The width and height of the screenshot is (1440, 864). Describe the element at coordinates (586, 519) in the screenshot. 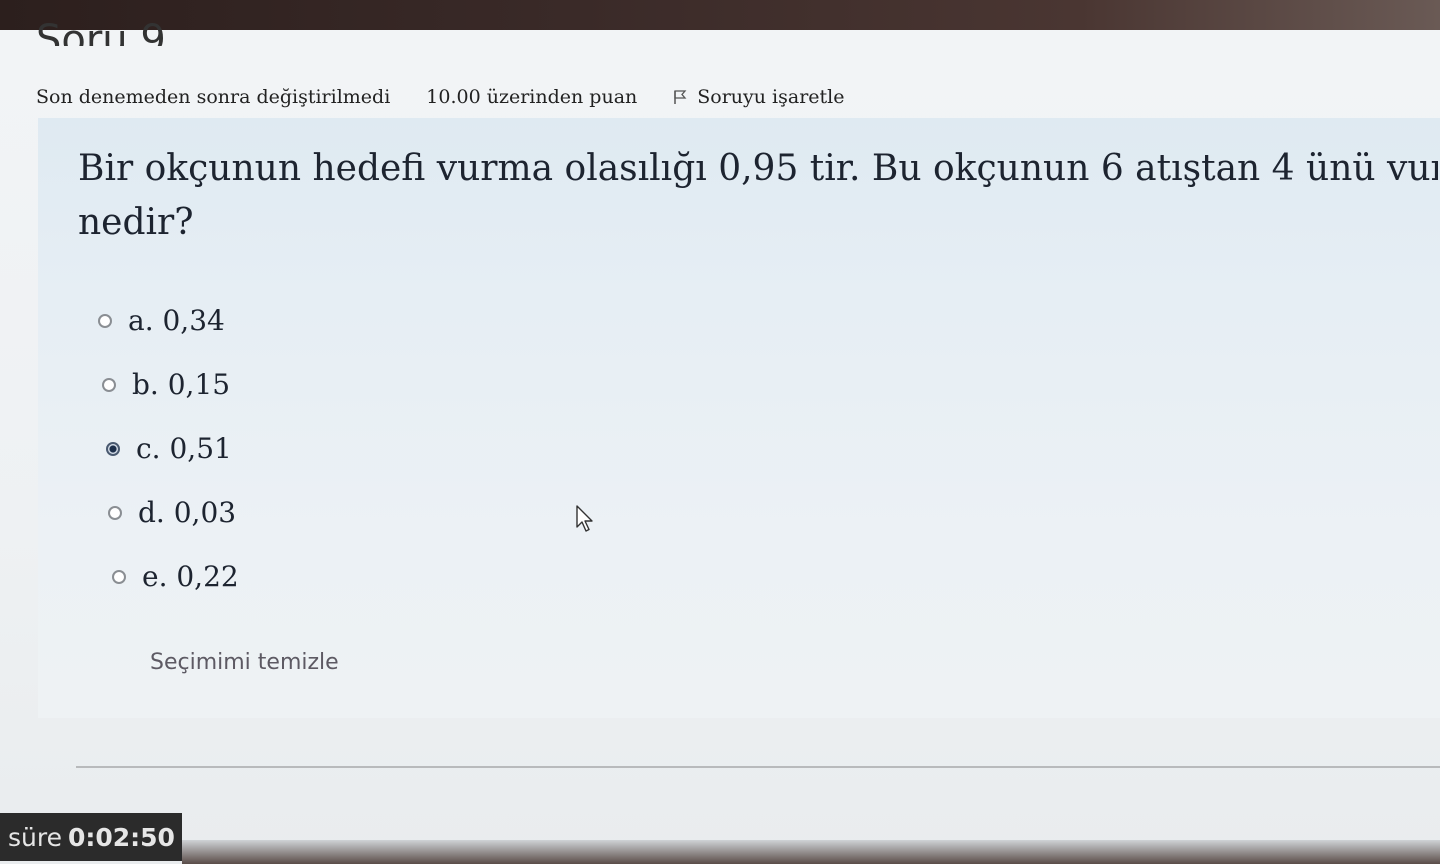

I see `mouse-pointer-icon` at that location.